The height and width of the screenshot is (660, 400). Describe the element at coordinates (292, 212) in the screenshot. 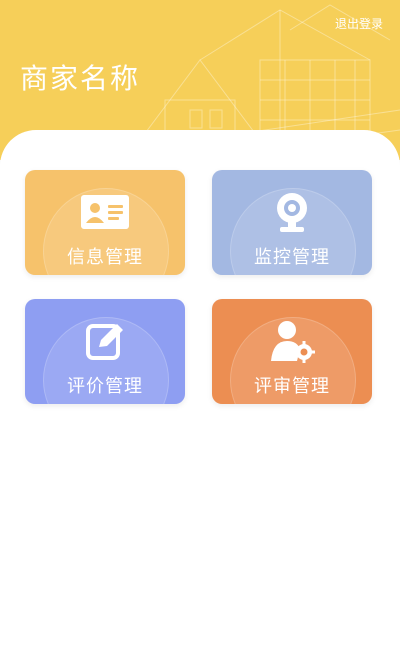

I see `webcam-icon` at that location.